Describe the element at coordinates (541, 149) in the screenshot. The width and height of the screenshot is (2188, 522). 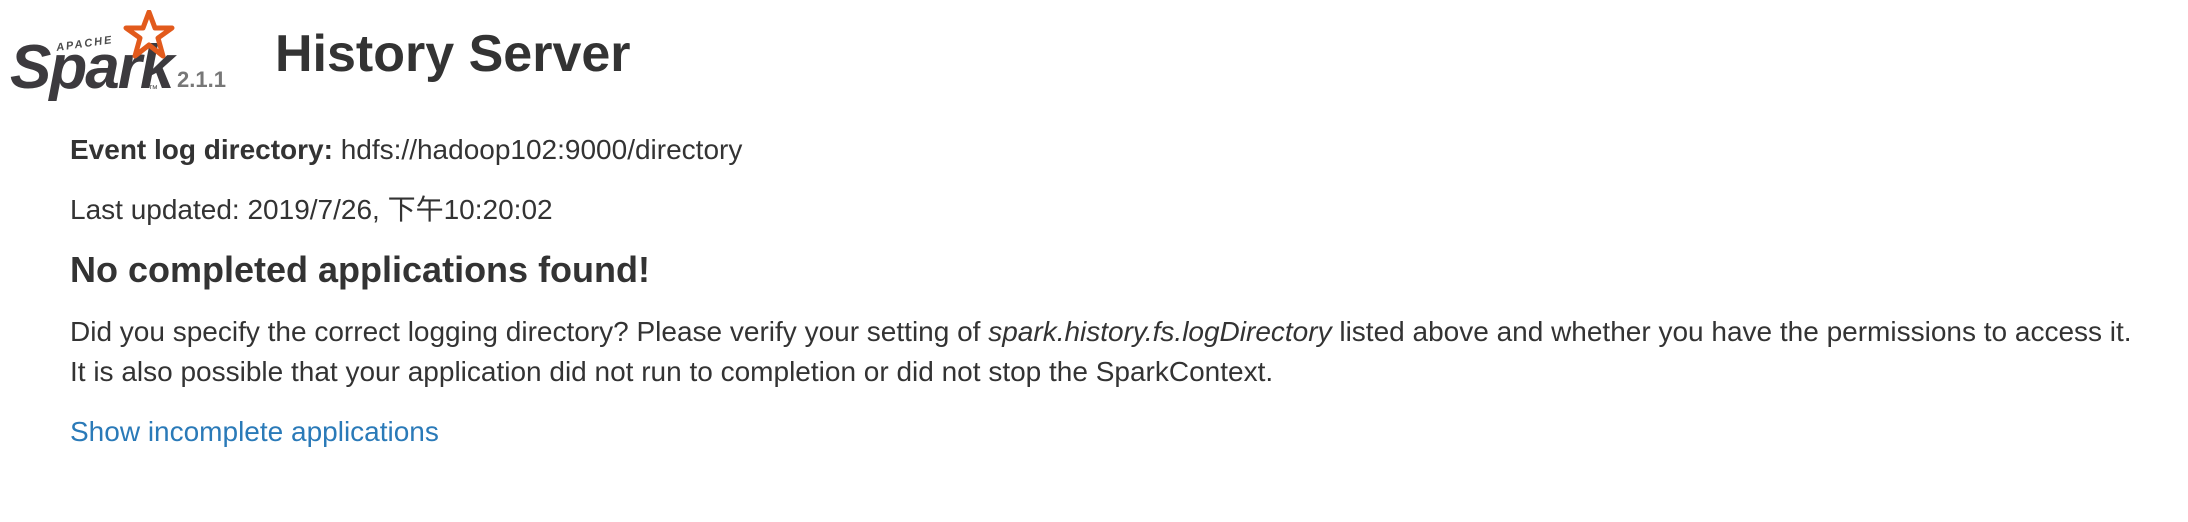
I see `event-log-value: hdfs://hadoop102:9000/directory` at that location.